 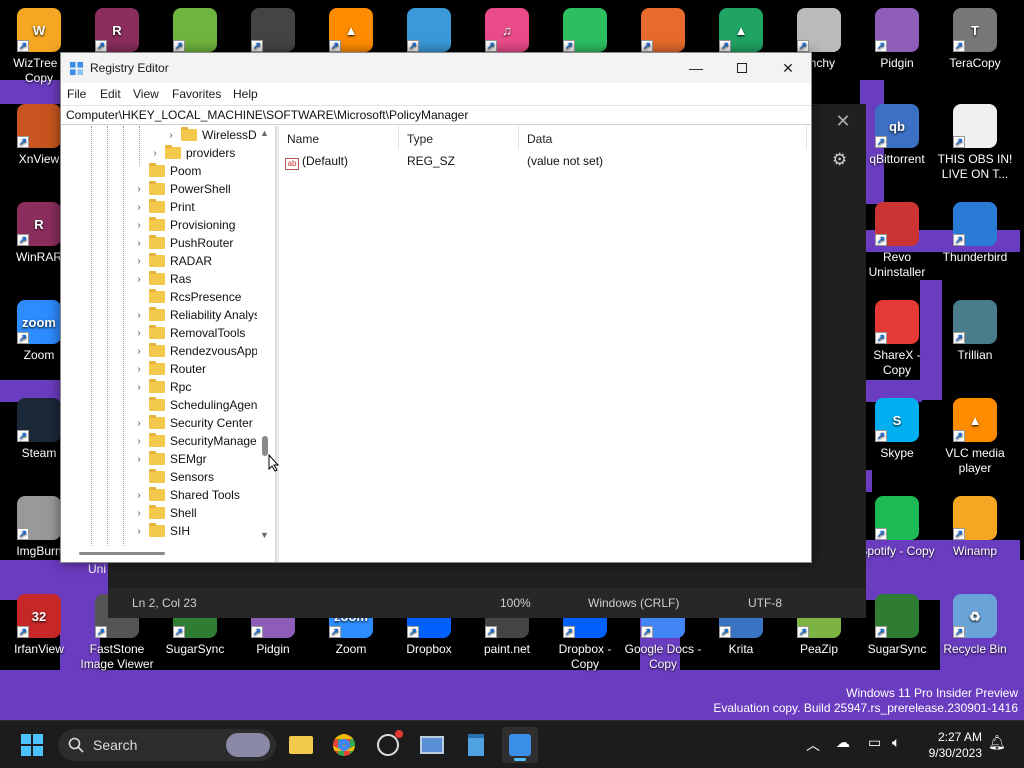 I want to click on tree-node: RcsPresence, so click(x=187, y=297).